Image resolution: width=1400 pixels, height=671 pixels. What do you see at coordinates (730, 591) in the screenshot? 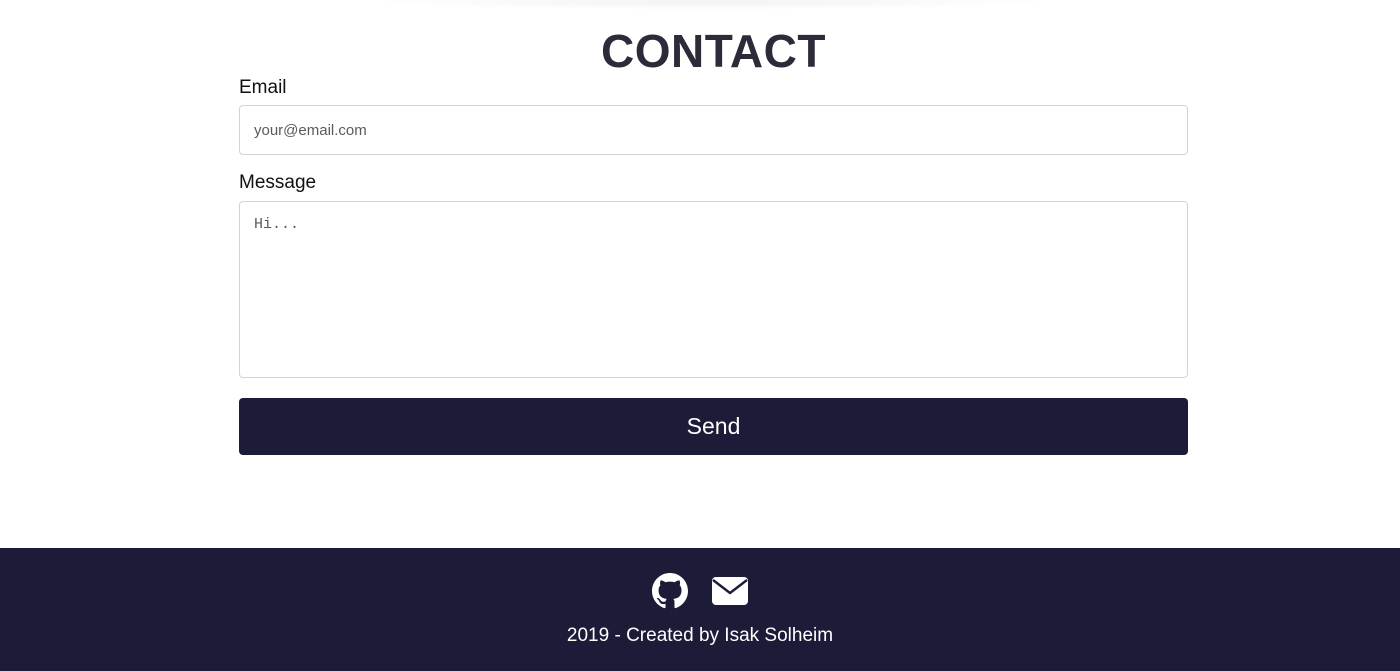
I see `mail-icon` at bounding box center [730, 591].